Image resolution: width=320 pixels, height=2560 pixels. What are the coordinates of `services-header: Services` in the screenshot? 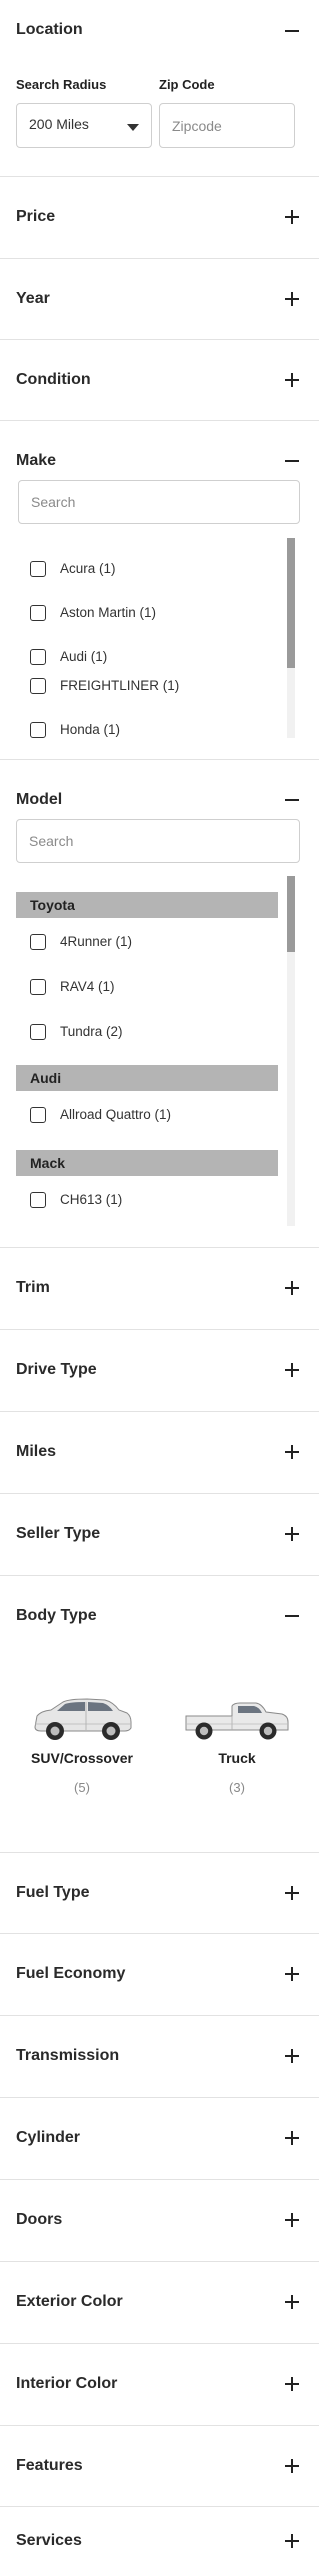 It's located at (159, 2542).